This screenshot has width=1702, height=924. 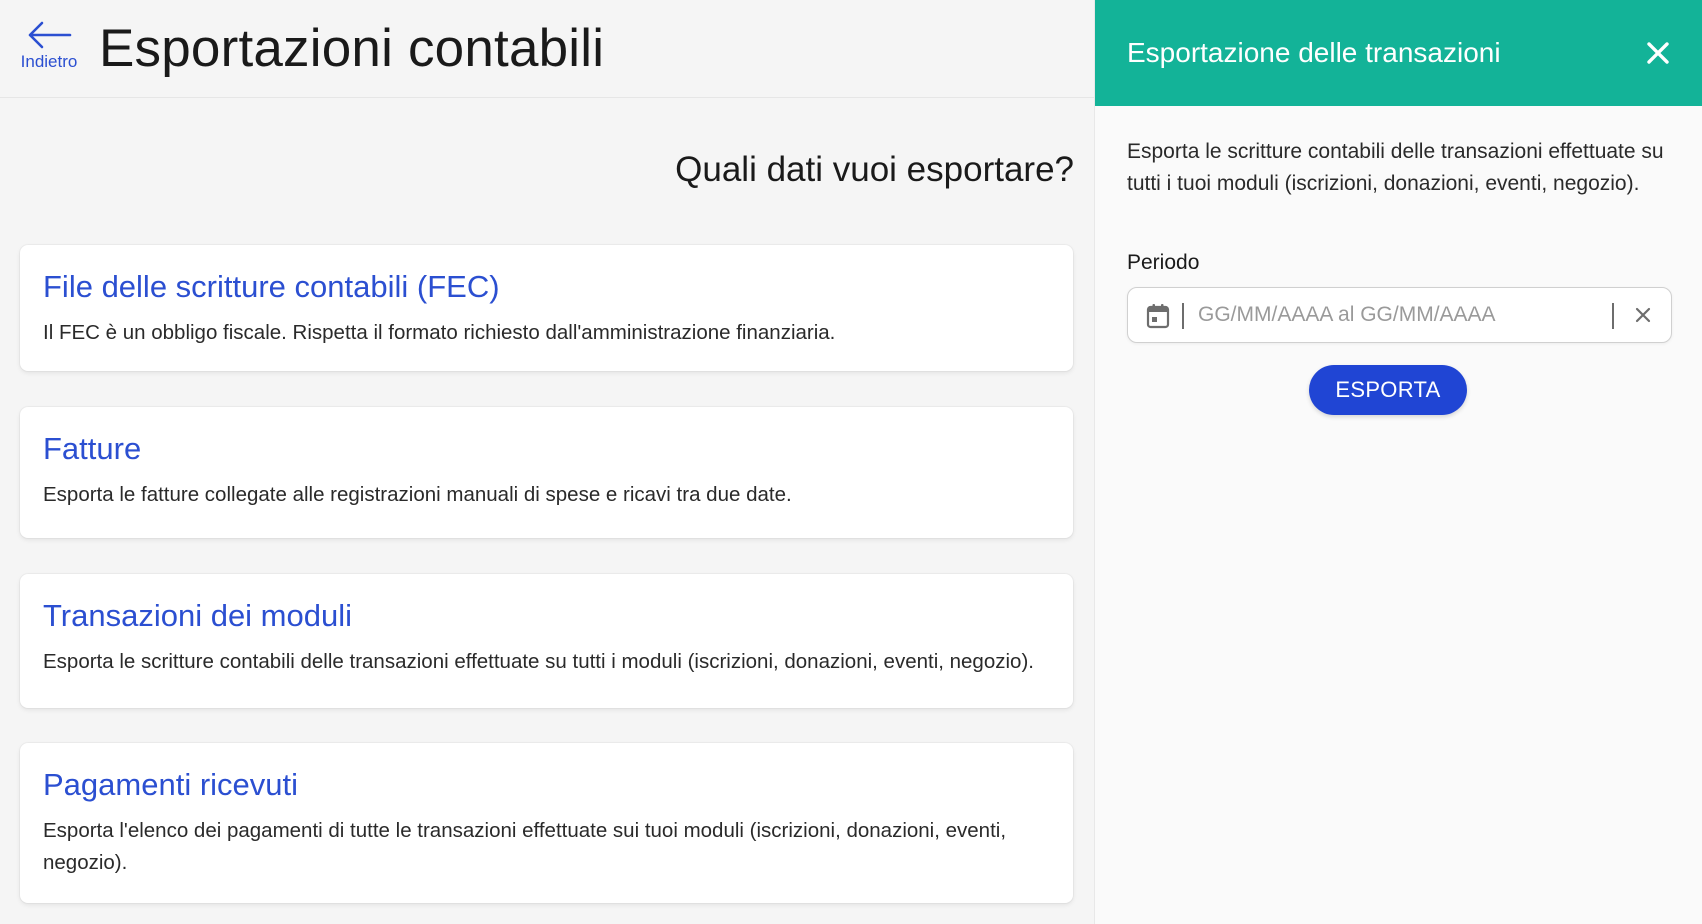 I want to click on close-icon, so click(x=1658, y=53).